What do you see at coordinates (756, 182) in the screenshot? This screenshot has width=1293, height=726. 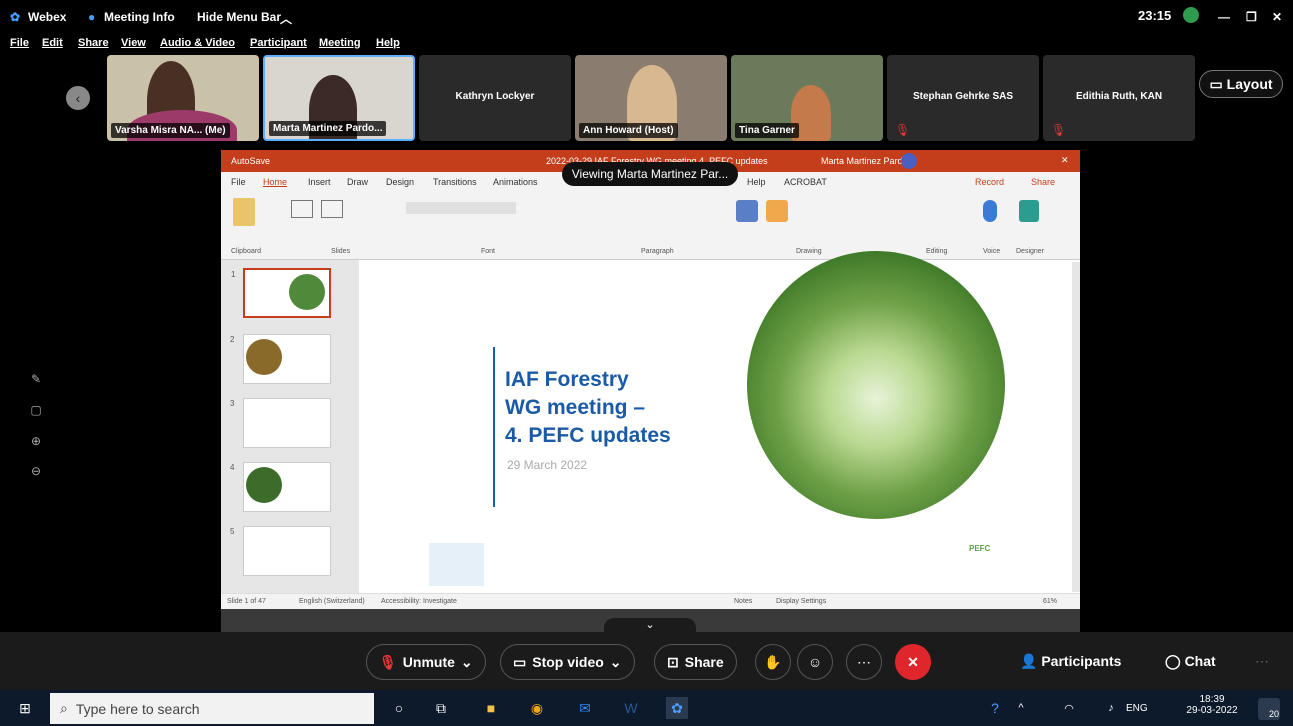 I see `tab-help: Help` at bounding box center [756, 182].